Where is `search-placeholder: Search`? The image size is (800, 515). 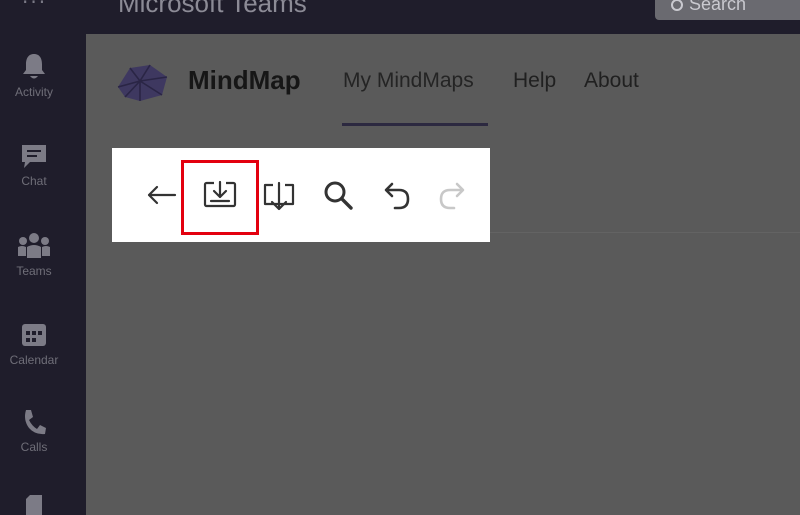 search-placeholder: Search is located at coordinates (718, 7).